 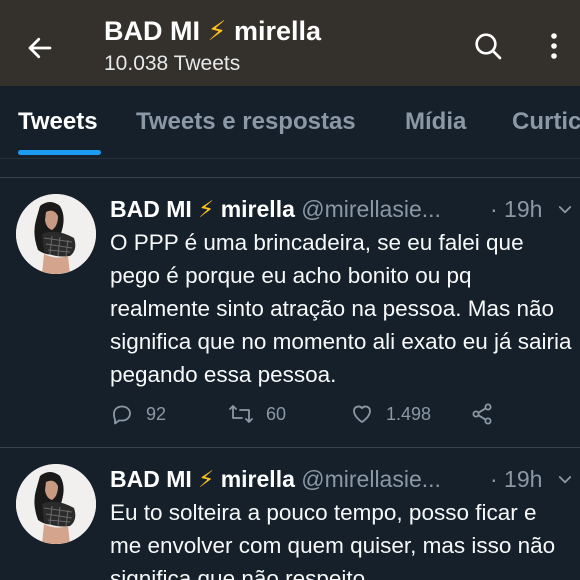 What do you see at coordinates (172, 63) in the screenshot?
I see `tweet-count: 10.038 Tweets` at bounding box center [172, 63].